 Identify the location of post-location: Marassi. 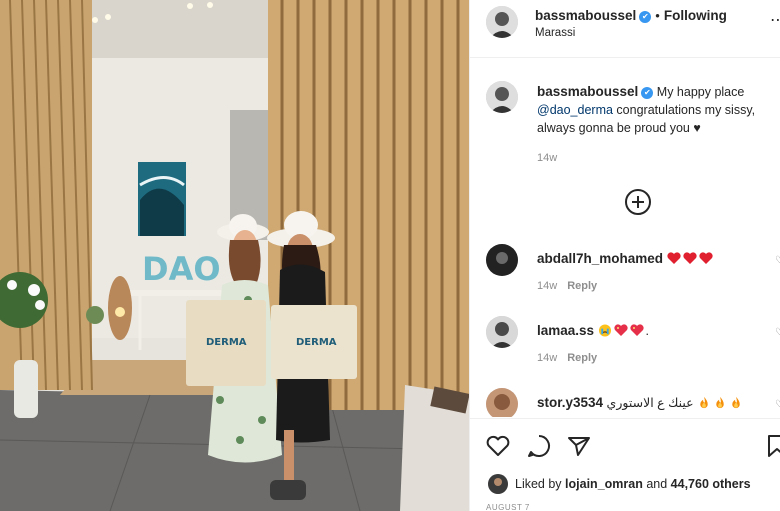
(555, 33).